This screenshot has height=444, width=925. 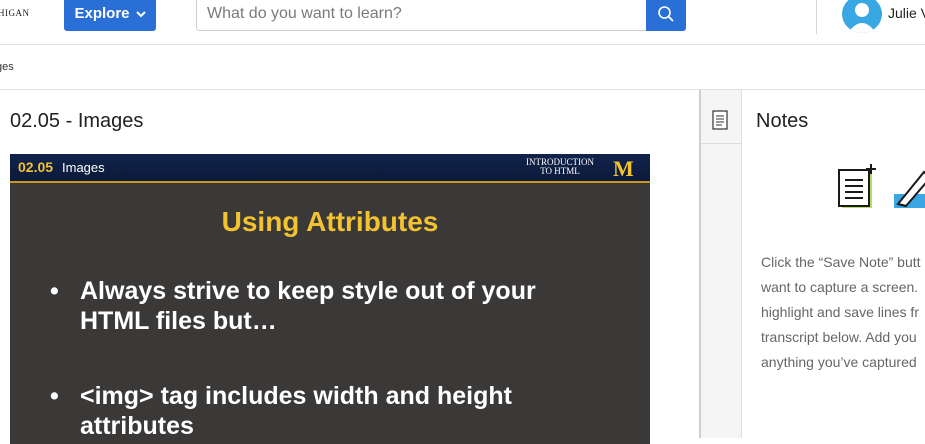 I want to click on avatar, so click(x=862, y=16).